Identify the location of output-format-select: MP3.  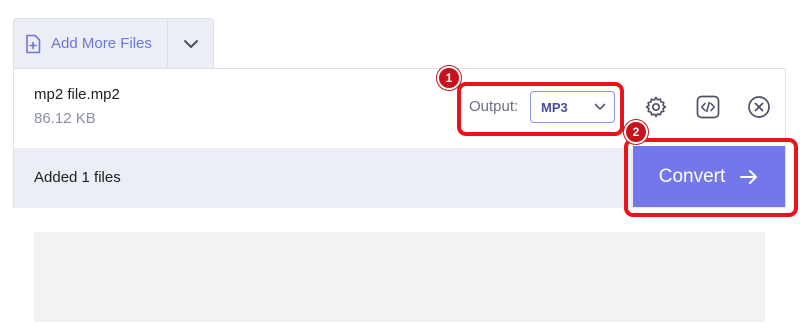
(572, 107).